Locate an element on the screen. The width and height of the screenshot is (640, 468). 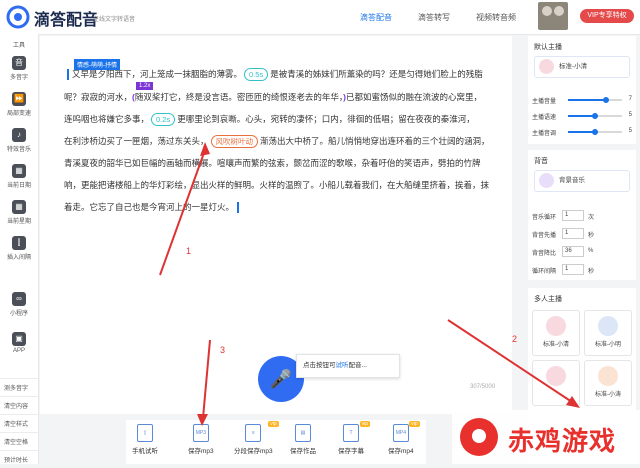
tool-app: ▣ APP is located at coordinates (19, 343).